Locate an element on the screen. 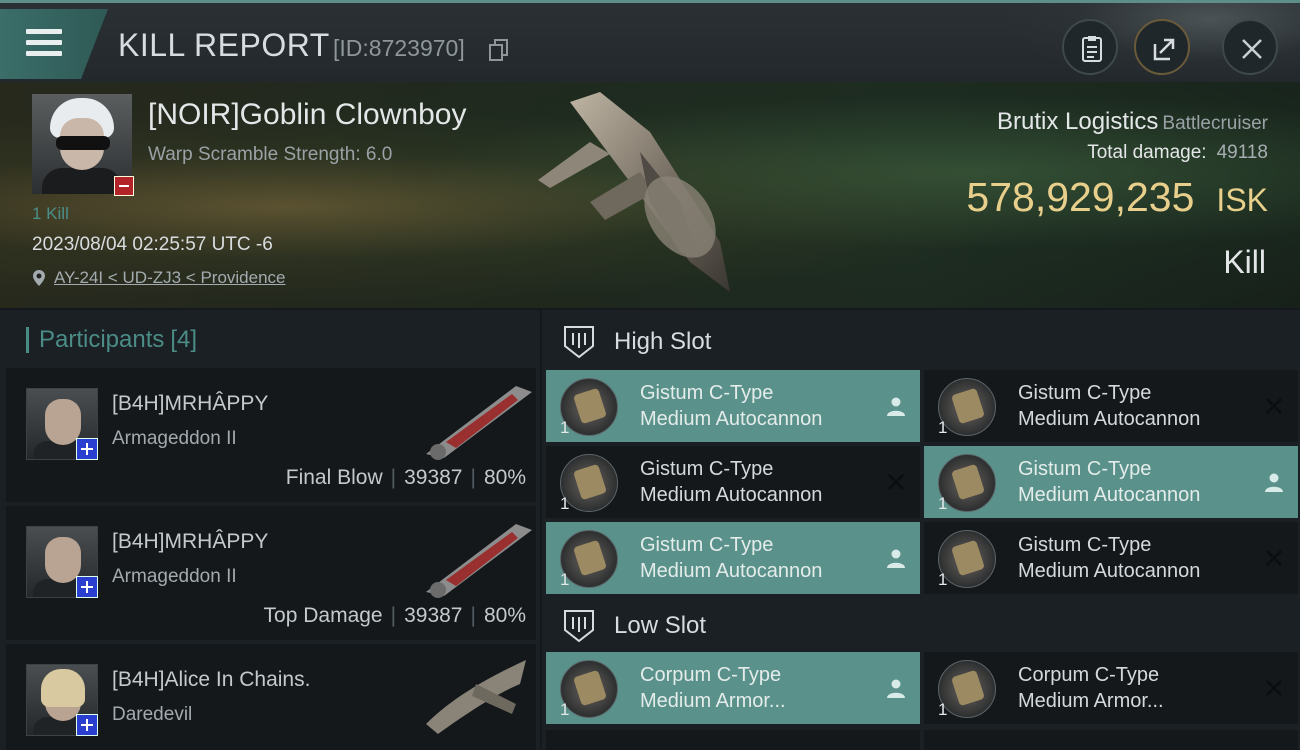 The width and height of the screenshot is (1300, 750). copy-icon is located at coordinates (499, 50).